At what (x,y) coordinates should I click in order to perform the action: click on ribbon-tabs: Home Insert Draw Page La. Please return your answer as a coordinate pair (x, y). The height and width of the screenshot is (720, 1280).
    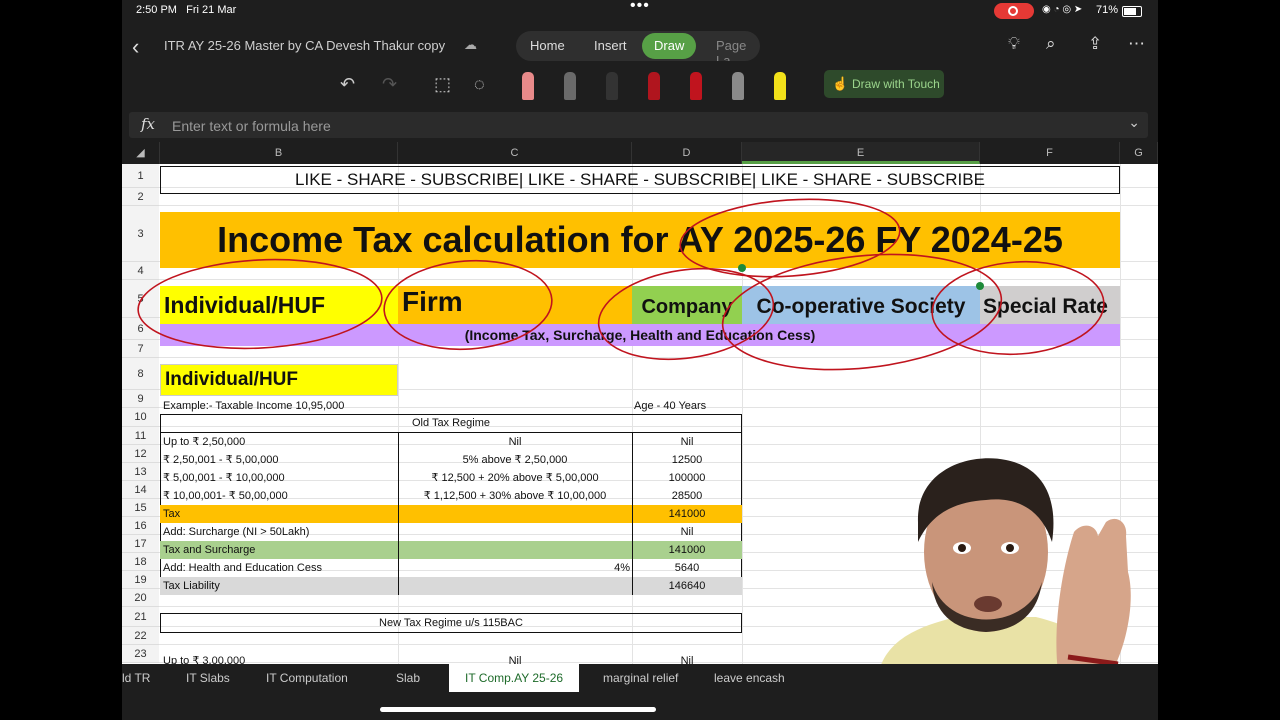
    Looking at the image, I should click on (638, 46).